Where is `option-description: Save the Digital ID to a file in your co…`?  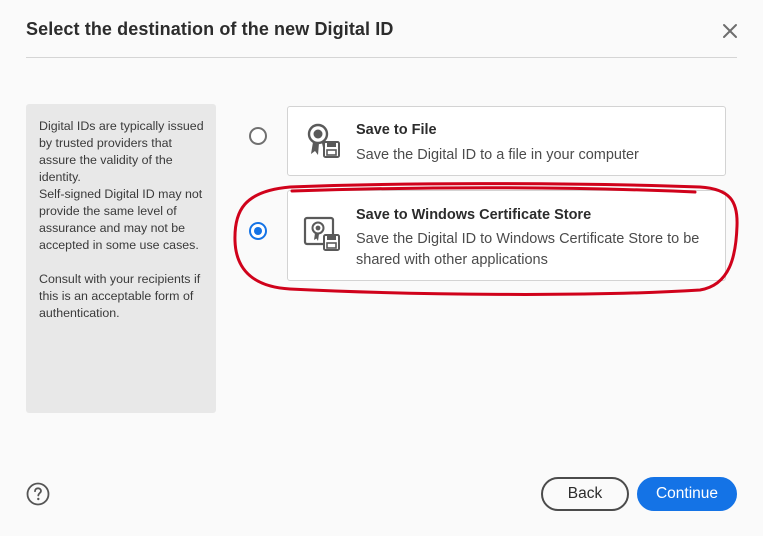 option-description: Save the Digital ID to a file in your co… is located at coordinates (497, 155).